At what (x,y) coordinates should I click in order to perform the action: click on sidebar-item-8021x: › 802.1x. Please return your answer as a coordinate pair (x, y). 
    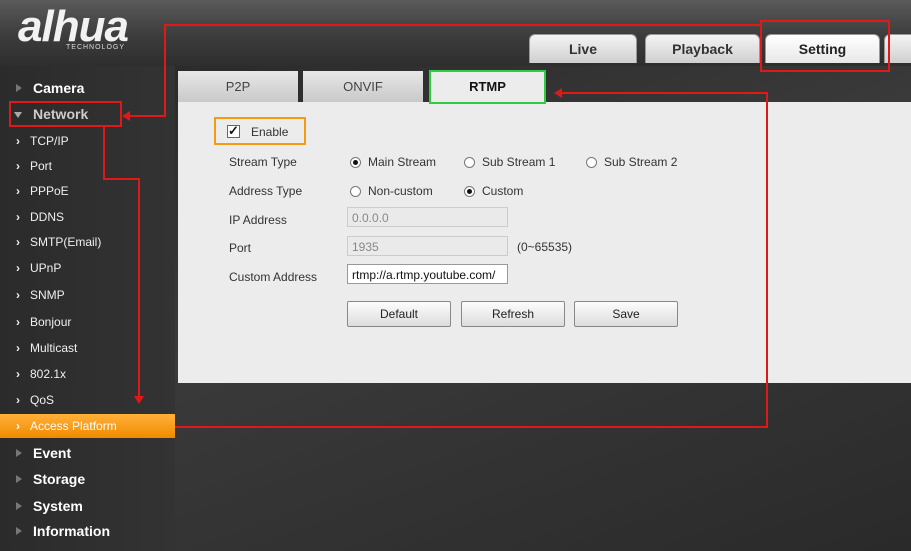
    Looking at the image, I should click on (87, 374).